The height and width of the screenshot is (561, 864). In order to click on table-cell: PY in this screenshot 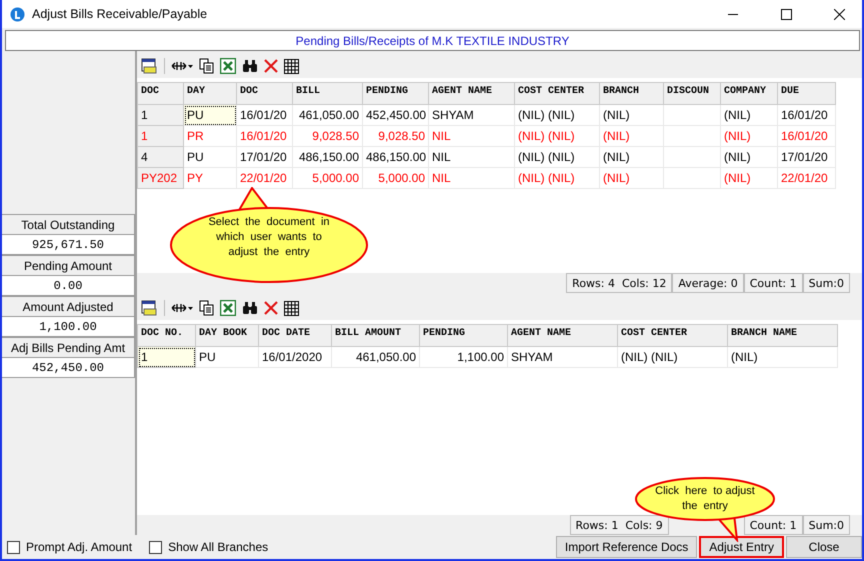, I will do `click(210, 178)`.